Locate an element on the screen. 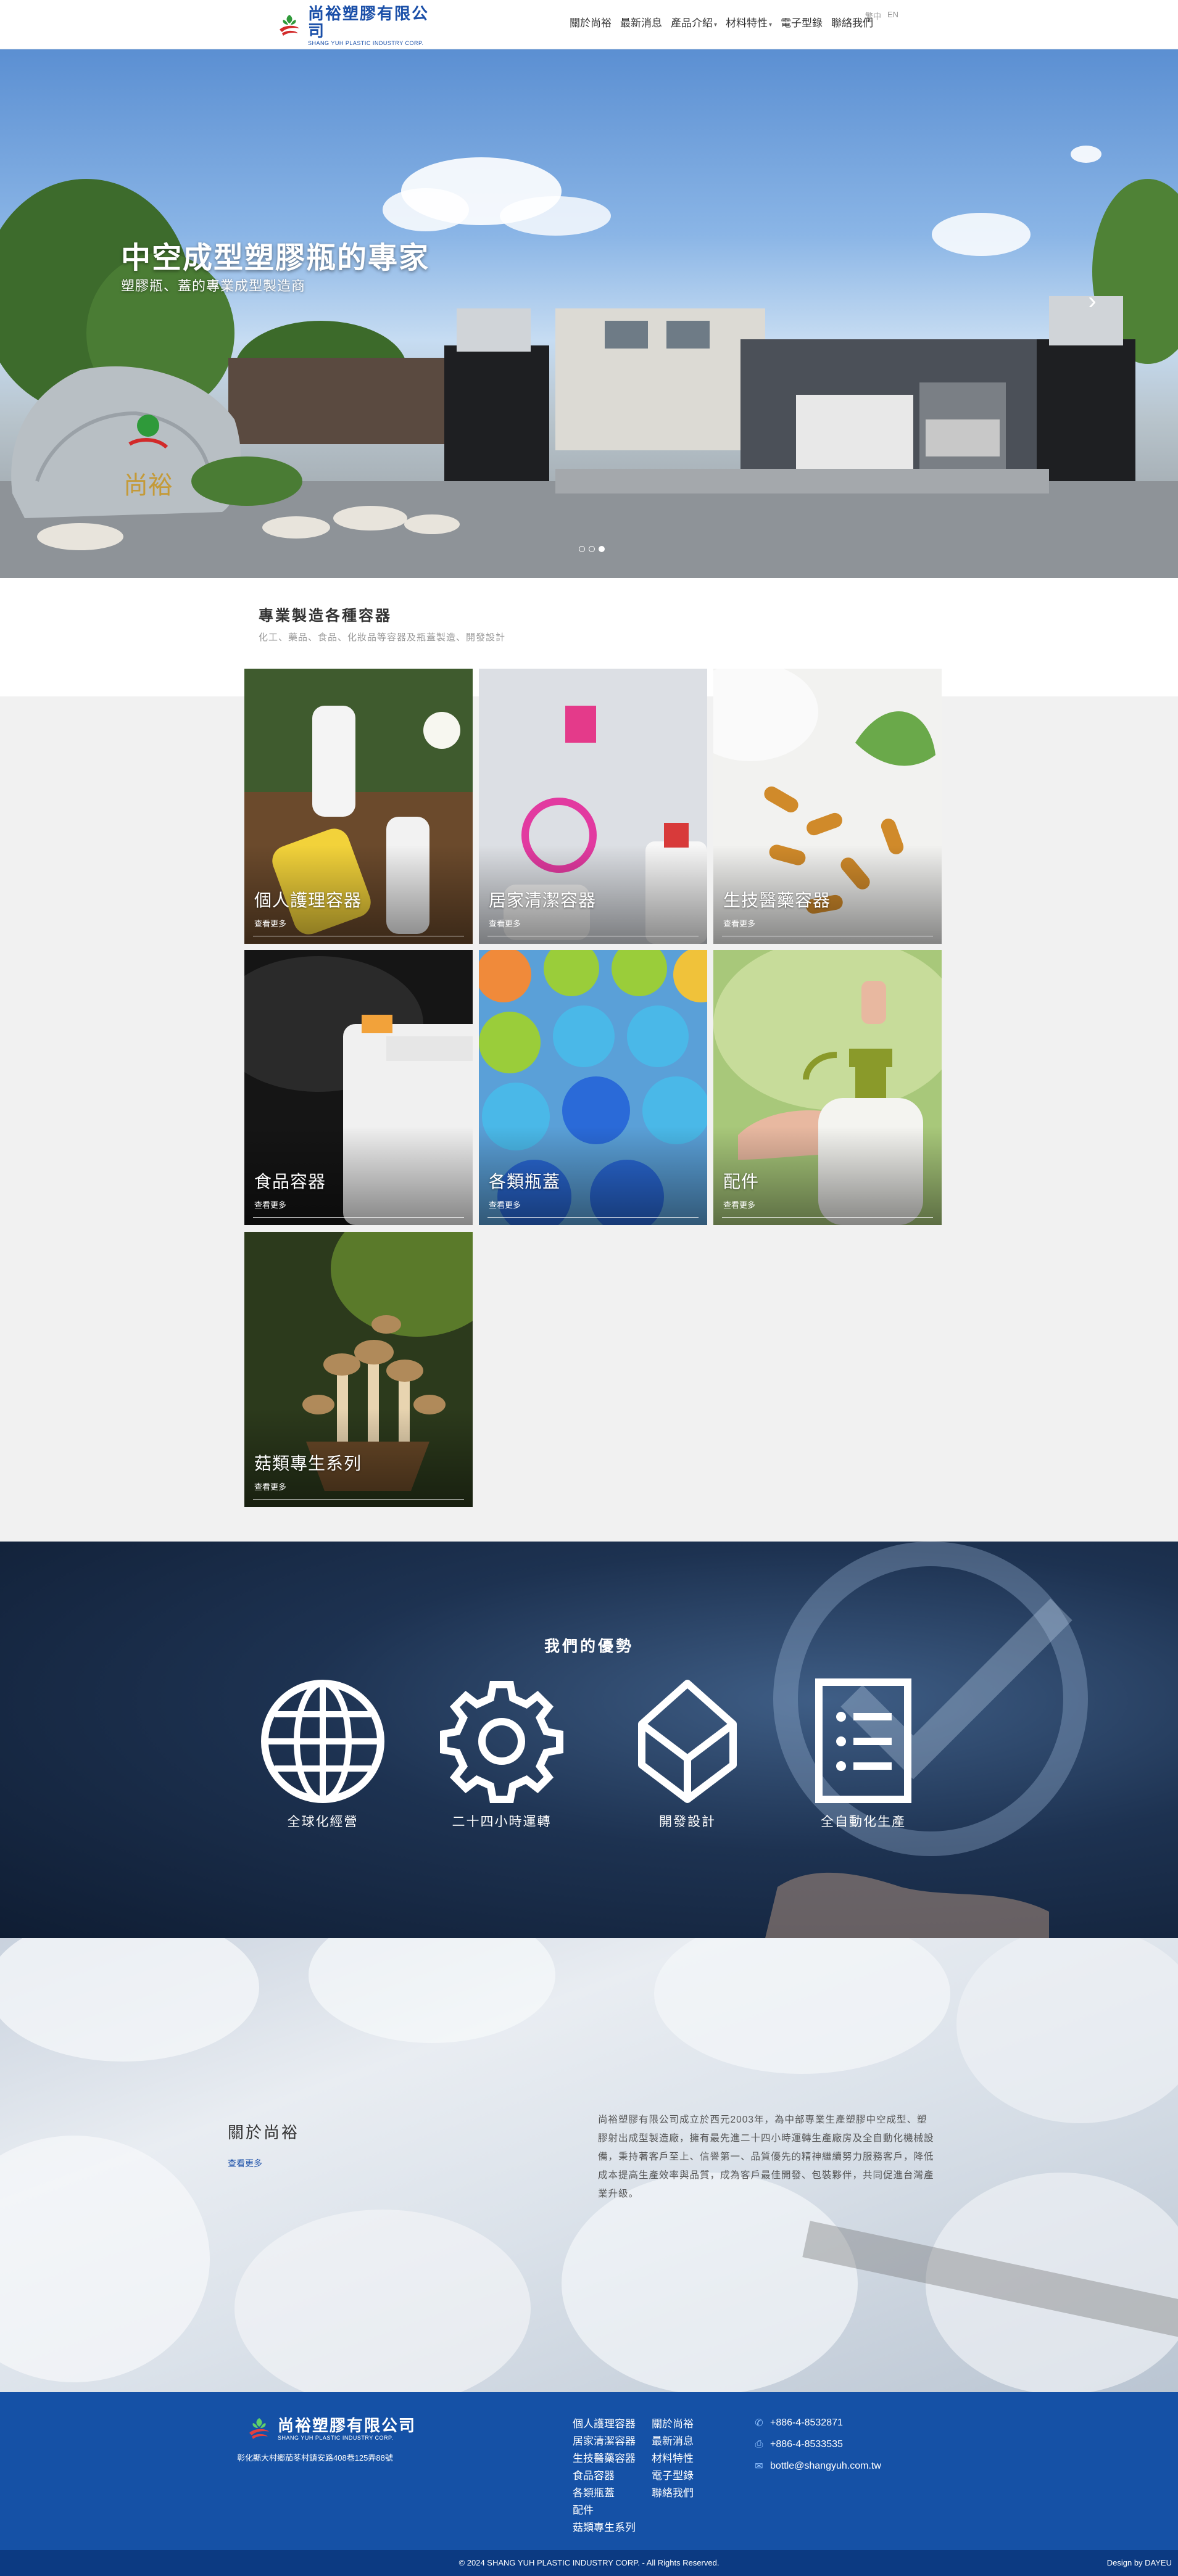 This screenshot has height=2576, width=1178. designer-credit: Design by DAYEU is located at coordinates (1139, 2562).